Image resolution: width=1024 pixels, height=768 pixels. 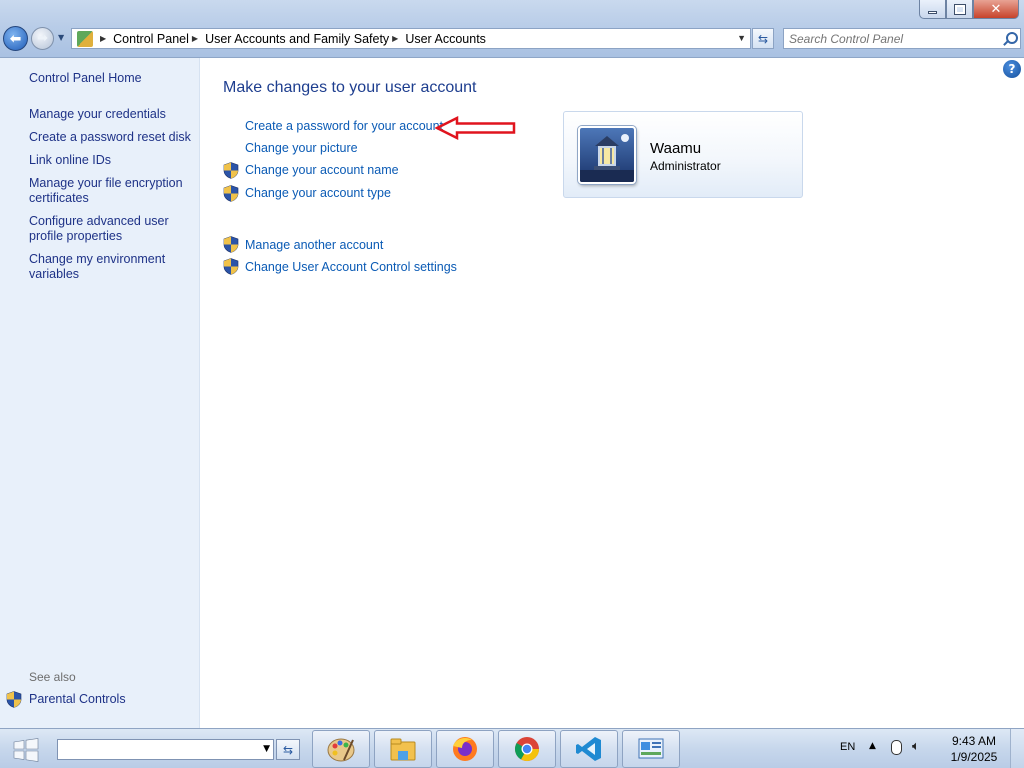 I want to click on breadcrumb-control-panel: Control Panel, so click(x=151, y=39).